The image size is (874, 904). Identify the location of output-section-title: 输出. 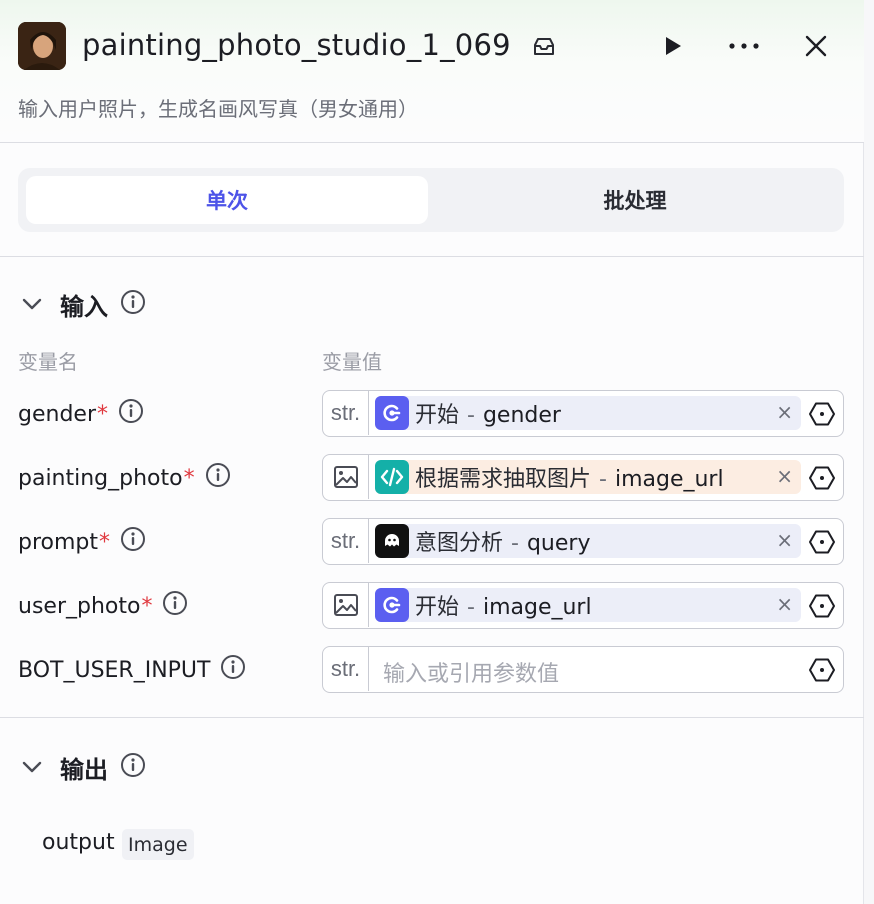
(84, 769).